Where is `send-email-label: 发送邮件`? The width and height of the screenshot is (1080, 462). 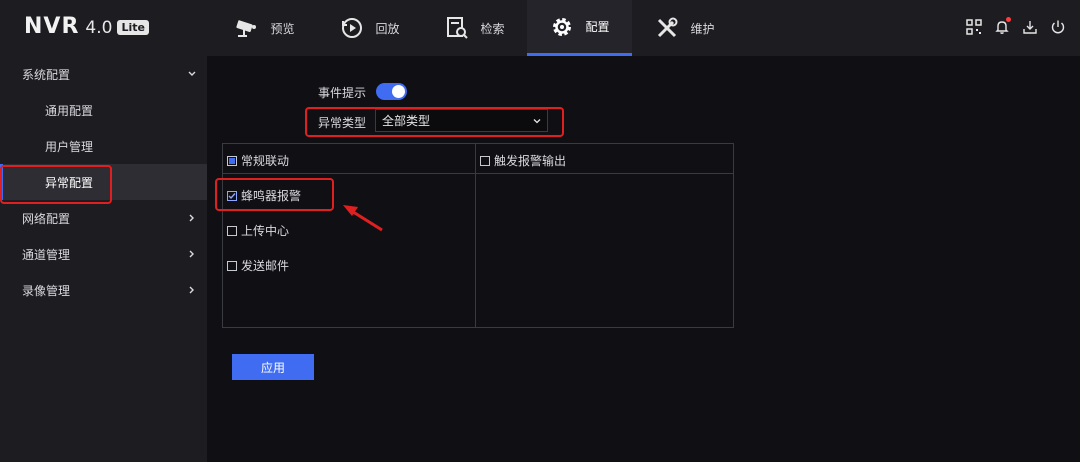
send-email-label: 发送邮件 is located at coordinates (265, 266).